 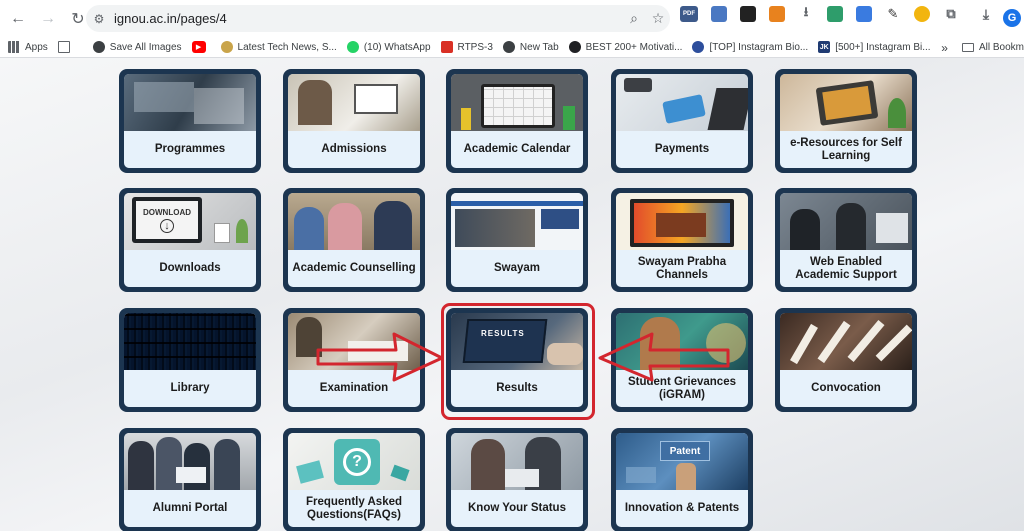 What do you see at coordinates (198, 47) in the screenshot?
I see `youtube-icon: ▶` at bounding box center [198, 47].